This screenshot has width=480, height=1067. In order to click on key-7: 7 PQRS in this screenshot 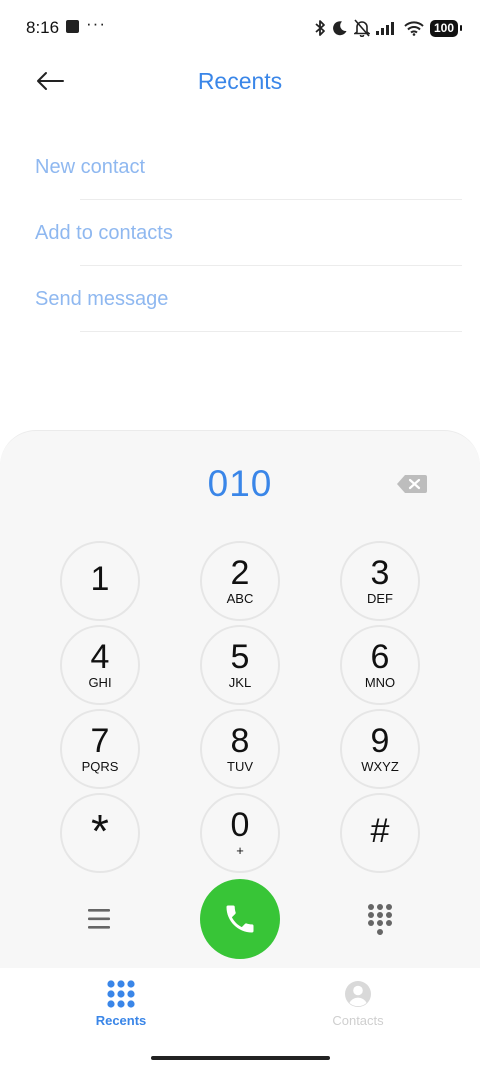, I will do `click(100, 749)`.